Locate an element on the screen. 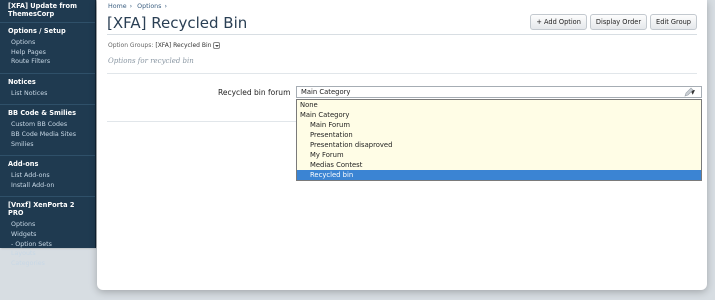 The height and width of the screenshot is (300, 715). sidebar-item-widgets: Widgets is located at coordinates (47, 235).